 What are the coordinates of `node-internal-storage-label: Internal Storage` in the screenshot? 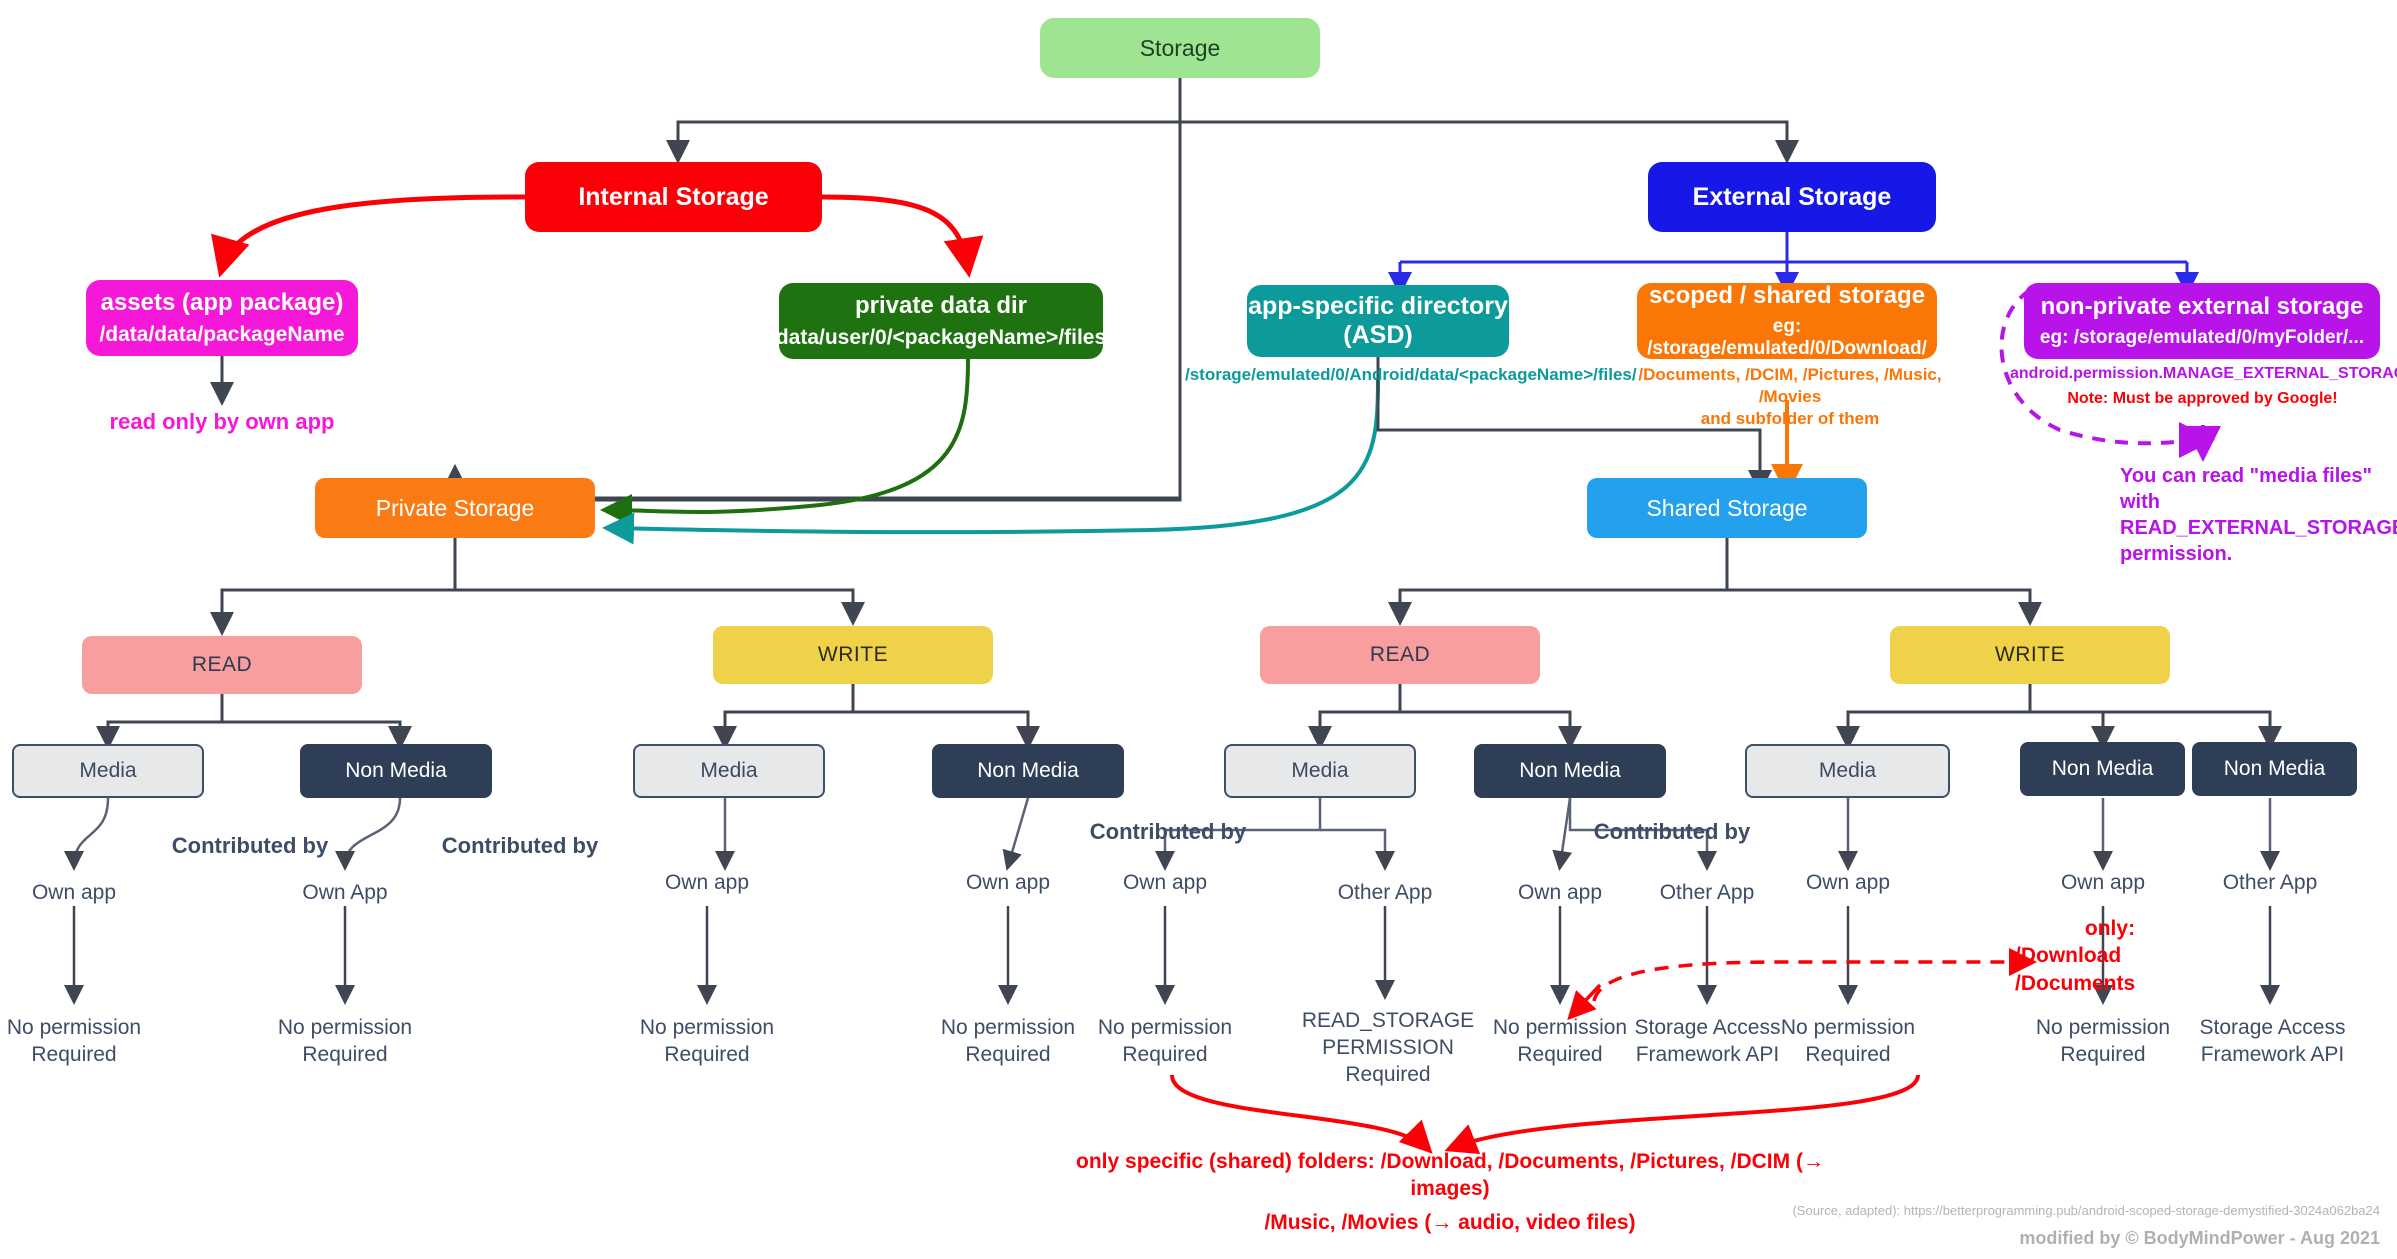 It's located at (673, 196).